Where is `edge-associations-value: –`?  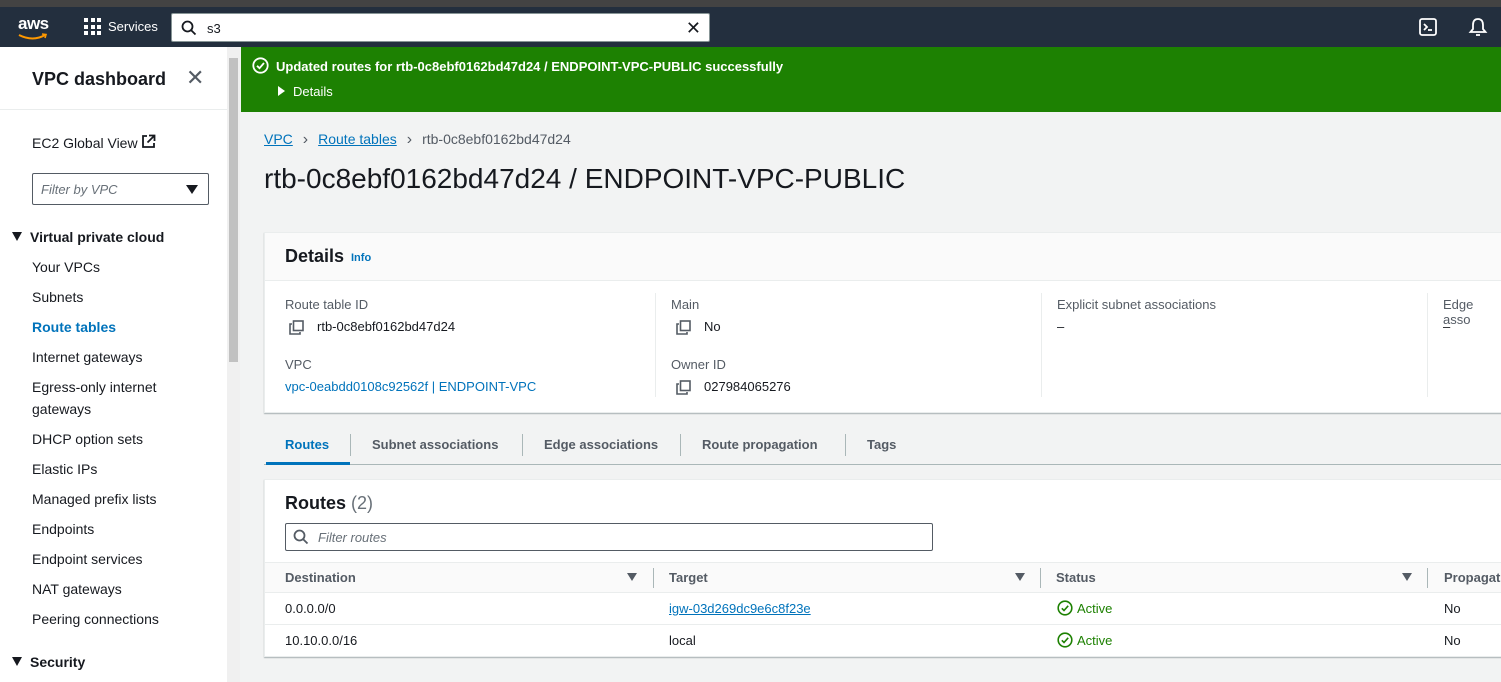
edge-associations-value: – is located at coordinates (1447, 326).